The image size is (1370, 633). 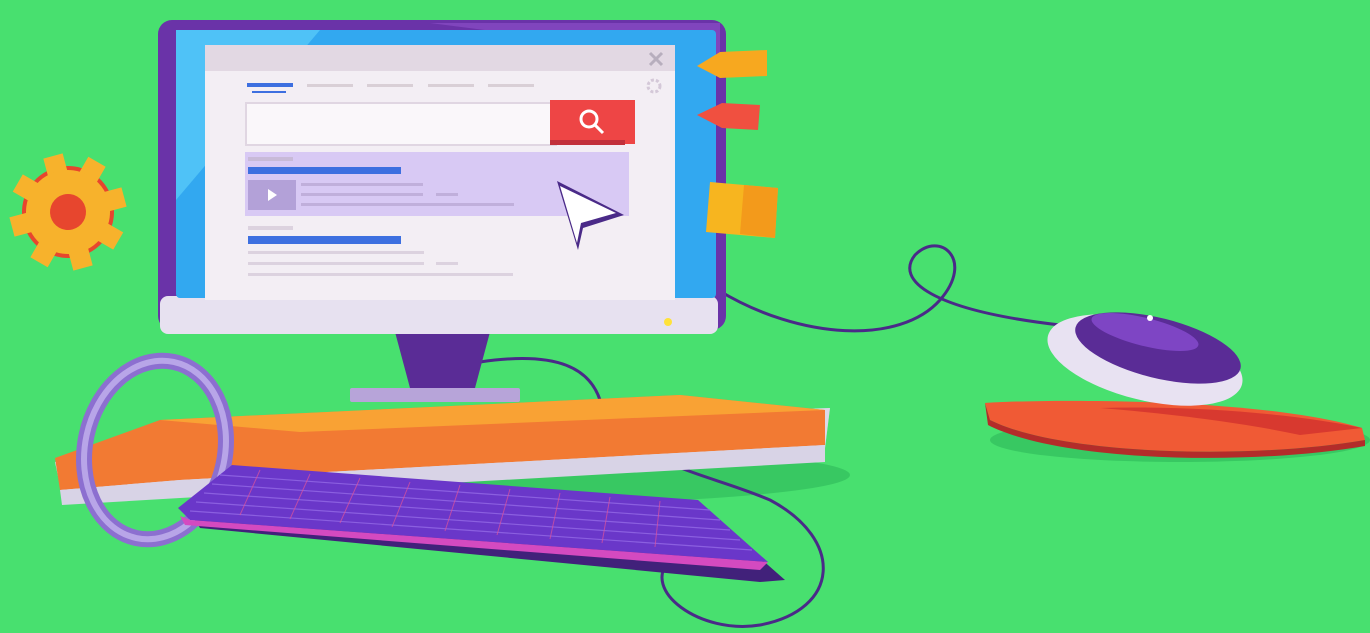 I want to click on mouse-cable, so click(x=889, y=288).